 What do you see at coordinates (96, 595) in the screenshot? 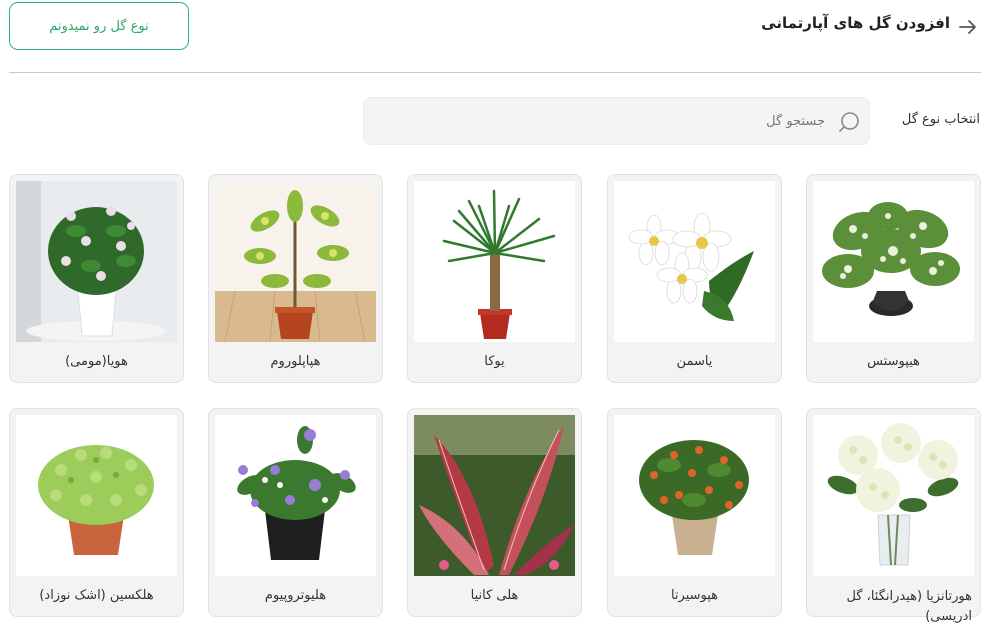
I see `plant-name: هلکسین (اشک نوزاد)` at bounding box center [96, 595].